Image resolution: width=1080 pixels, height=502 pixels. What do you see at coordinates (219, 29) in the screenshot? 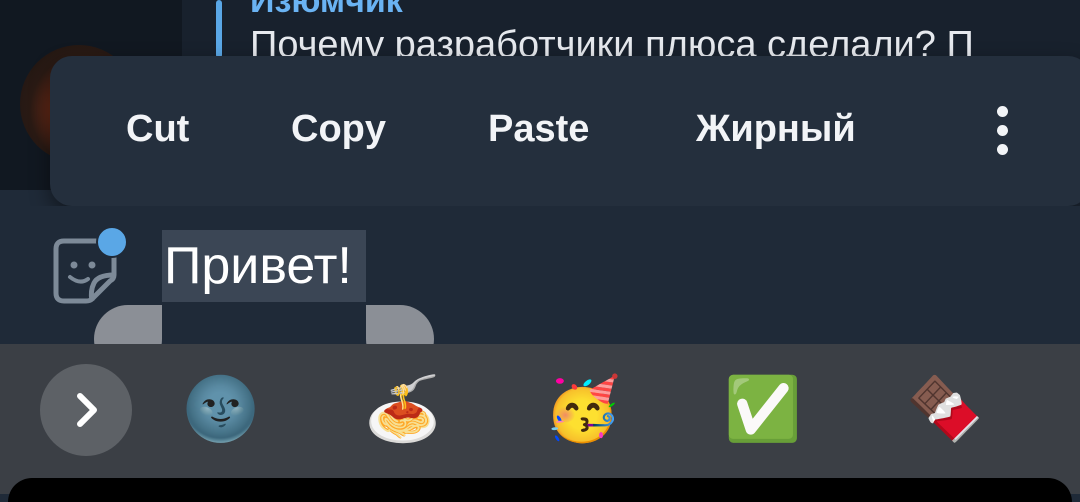
I see `reply-accent-bar` at bounding box center [219, 29].